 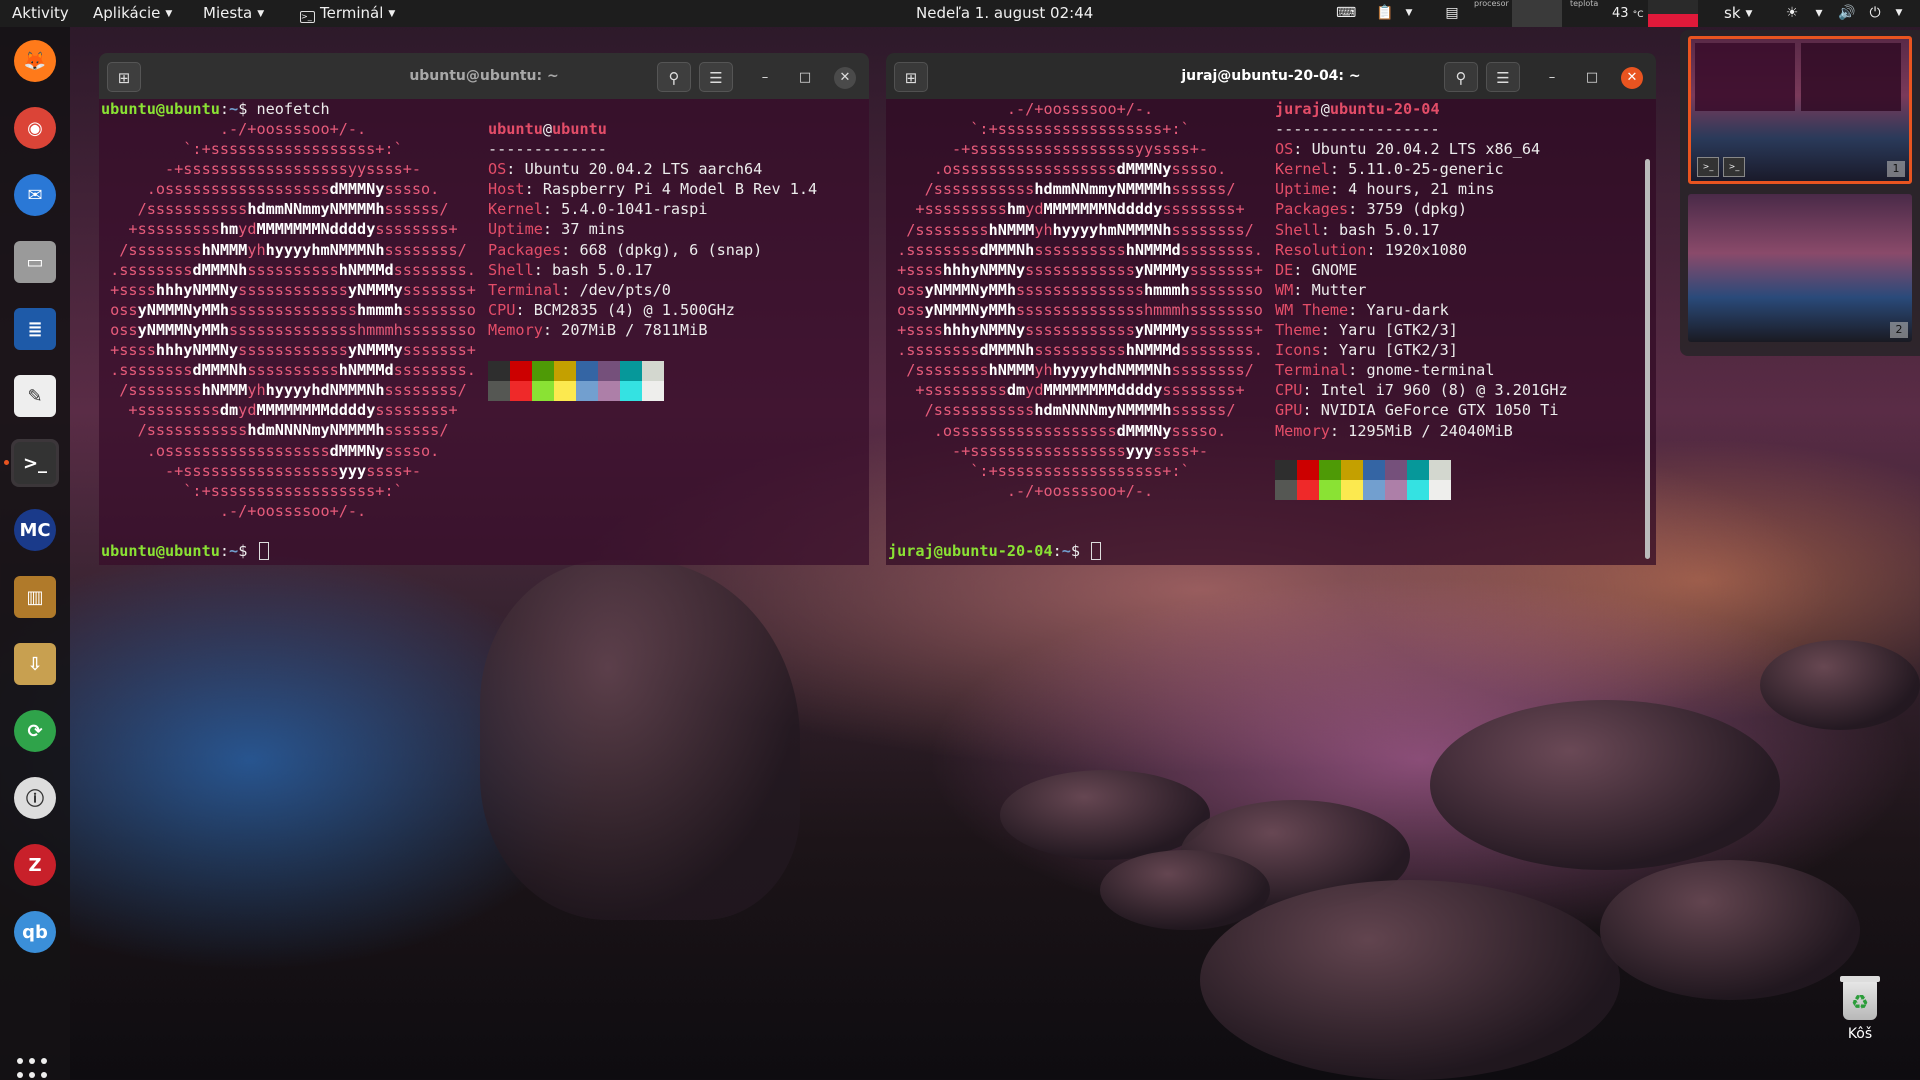 I want to click on window-thumbnail, so click(x=1745, y=77).